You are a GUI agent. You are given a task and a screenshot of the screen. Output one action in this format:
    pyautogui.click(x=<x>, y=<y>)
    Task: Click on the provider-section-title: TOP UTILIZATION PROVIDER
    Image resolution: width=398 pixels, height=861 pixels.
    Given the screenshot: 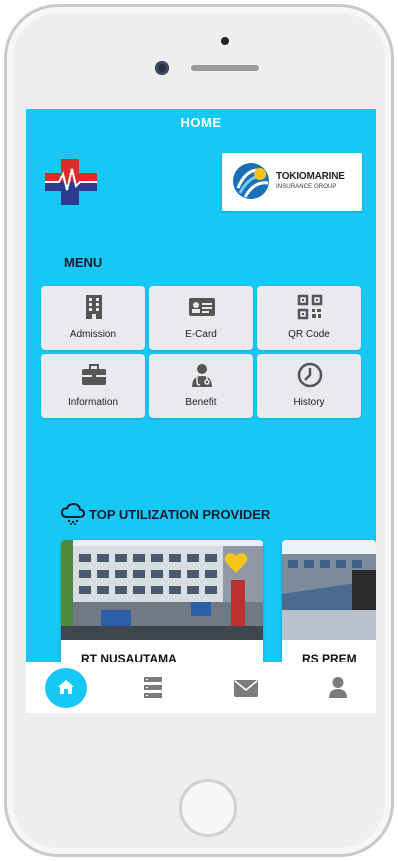 What is the action you would take?
    pyautogui.click(x=180, y=514)
    